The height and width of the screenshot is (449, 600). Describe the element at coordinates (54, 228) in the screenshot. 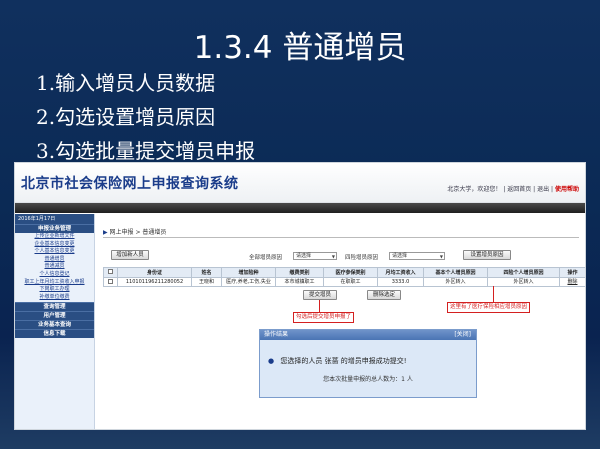

I see `sidebar-section-declare: 申报业务管理` at that location.